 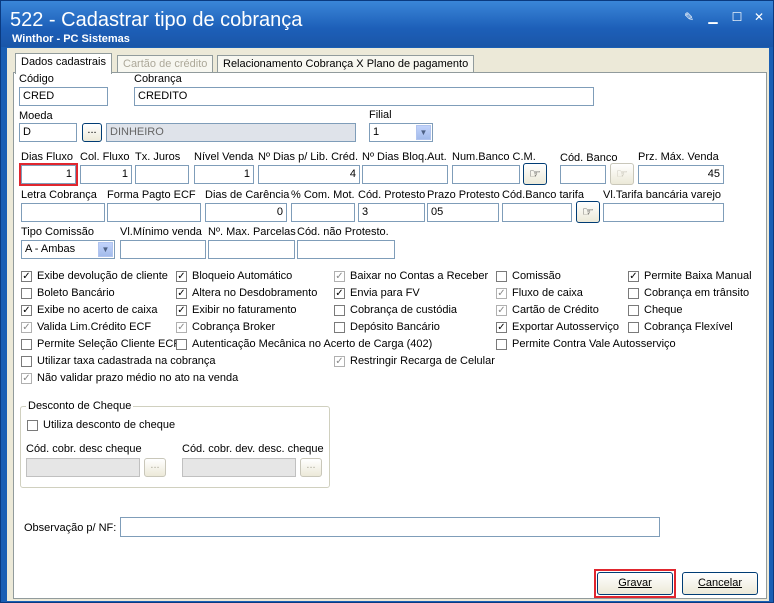 What do you see at coordinates (83, 467) in the screenshot?
I see `cod-desc-cheque-input` at bounding box center [83, 467].